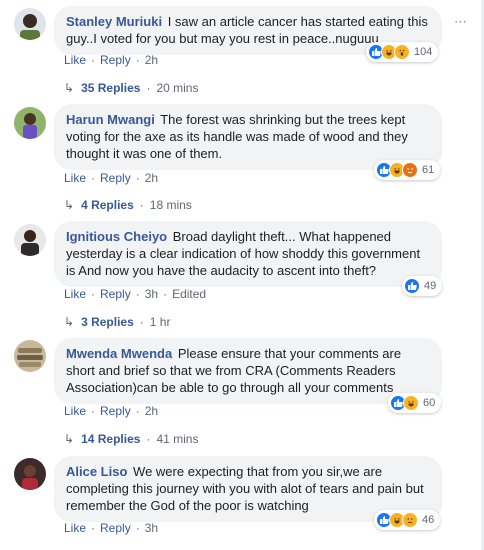 This screenshot has width=484, height=550. What do you see at coordinates (189, 294) in the screenshot?
I see `edited-label: Edited` at bounding box center [189, 294].